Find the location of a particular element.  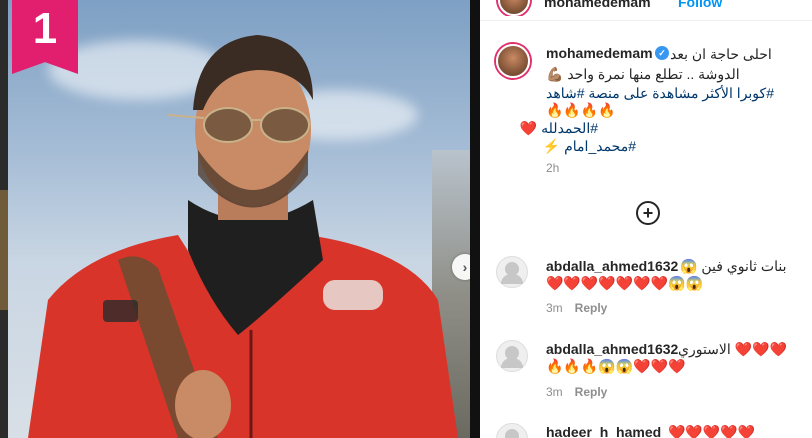

header-divider is located at coordinates (646, 20).